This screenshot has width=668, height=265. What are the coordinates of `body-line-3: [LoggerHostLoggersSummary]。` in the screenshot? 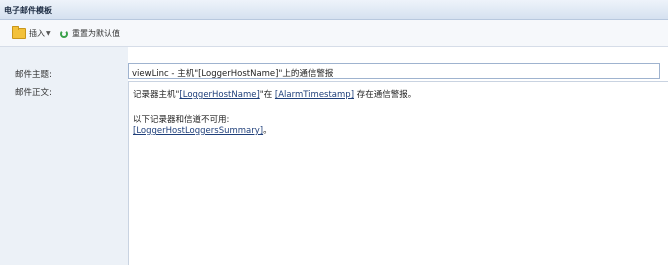 It's located at (202, 130).